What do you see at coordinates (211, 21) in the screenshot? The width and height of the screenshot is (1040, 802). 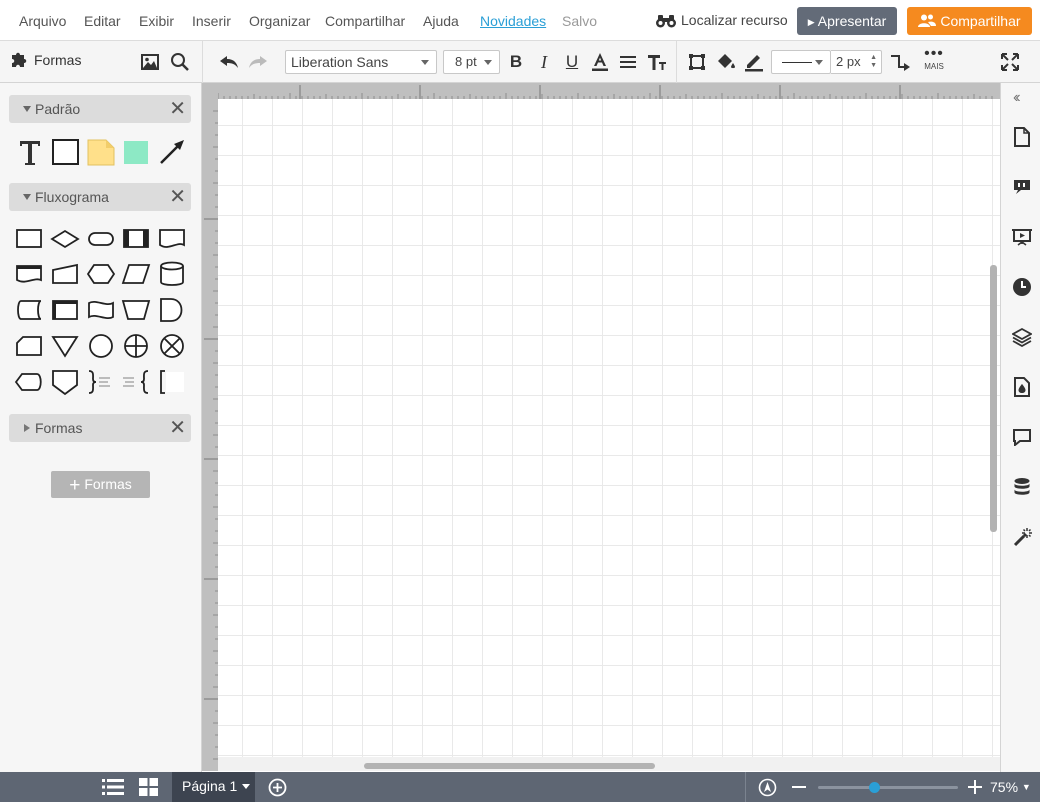 I see `menu-insert: Inserir` at bounding box center [211, 21].